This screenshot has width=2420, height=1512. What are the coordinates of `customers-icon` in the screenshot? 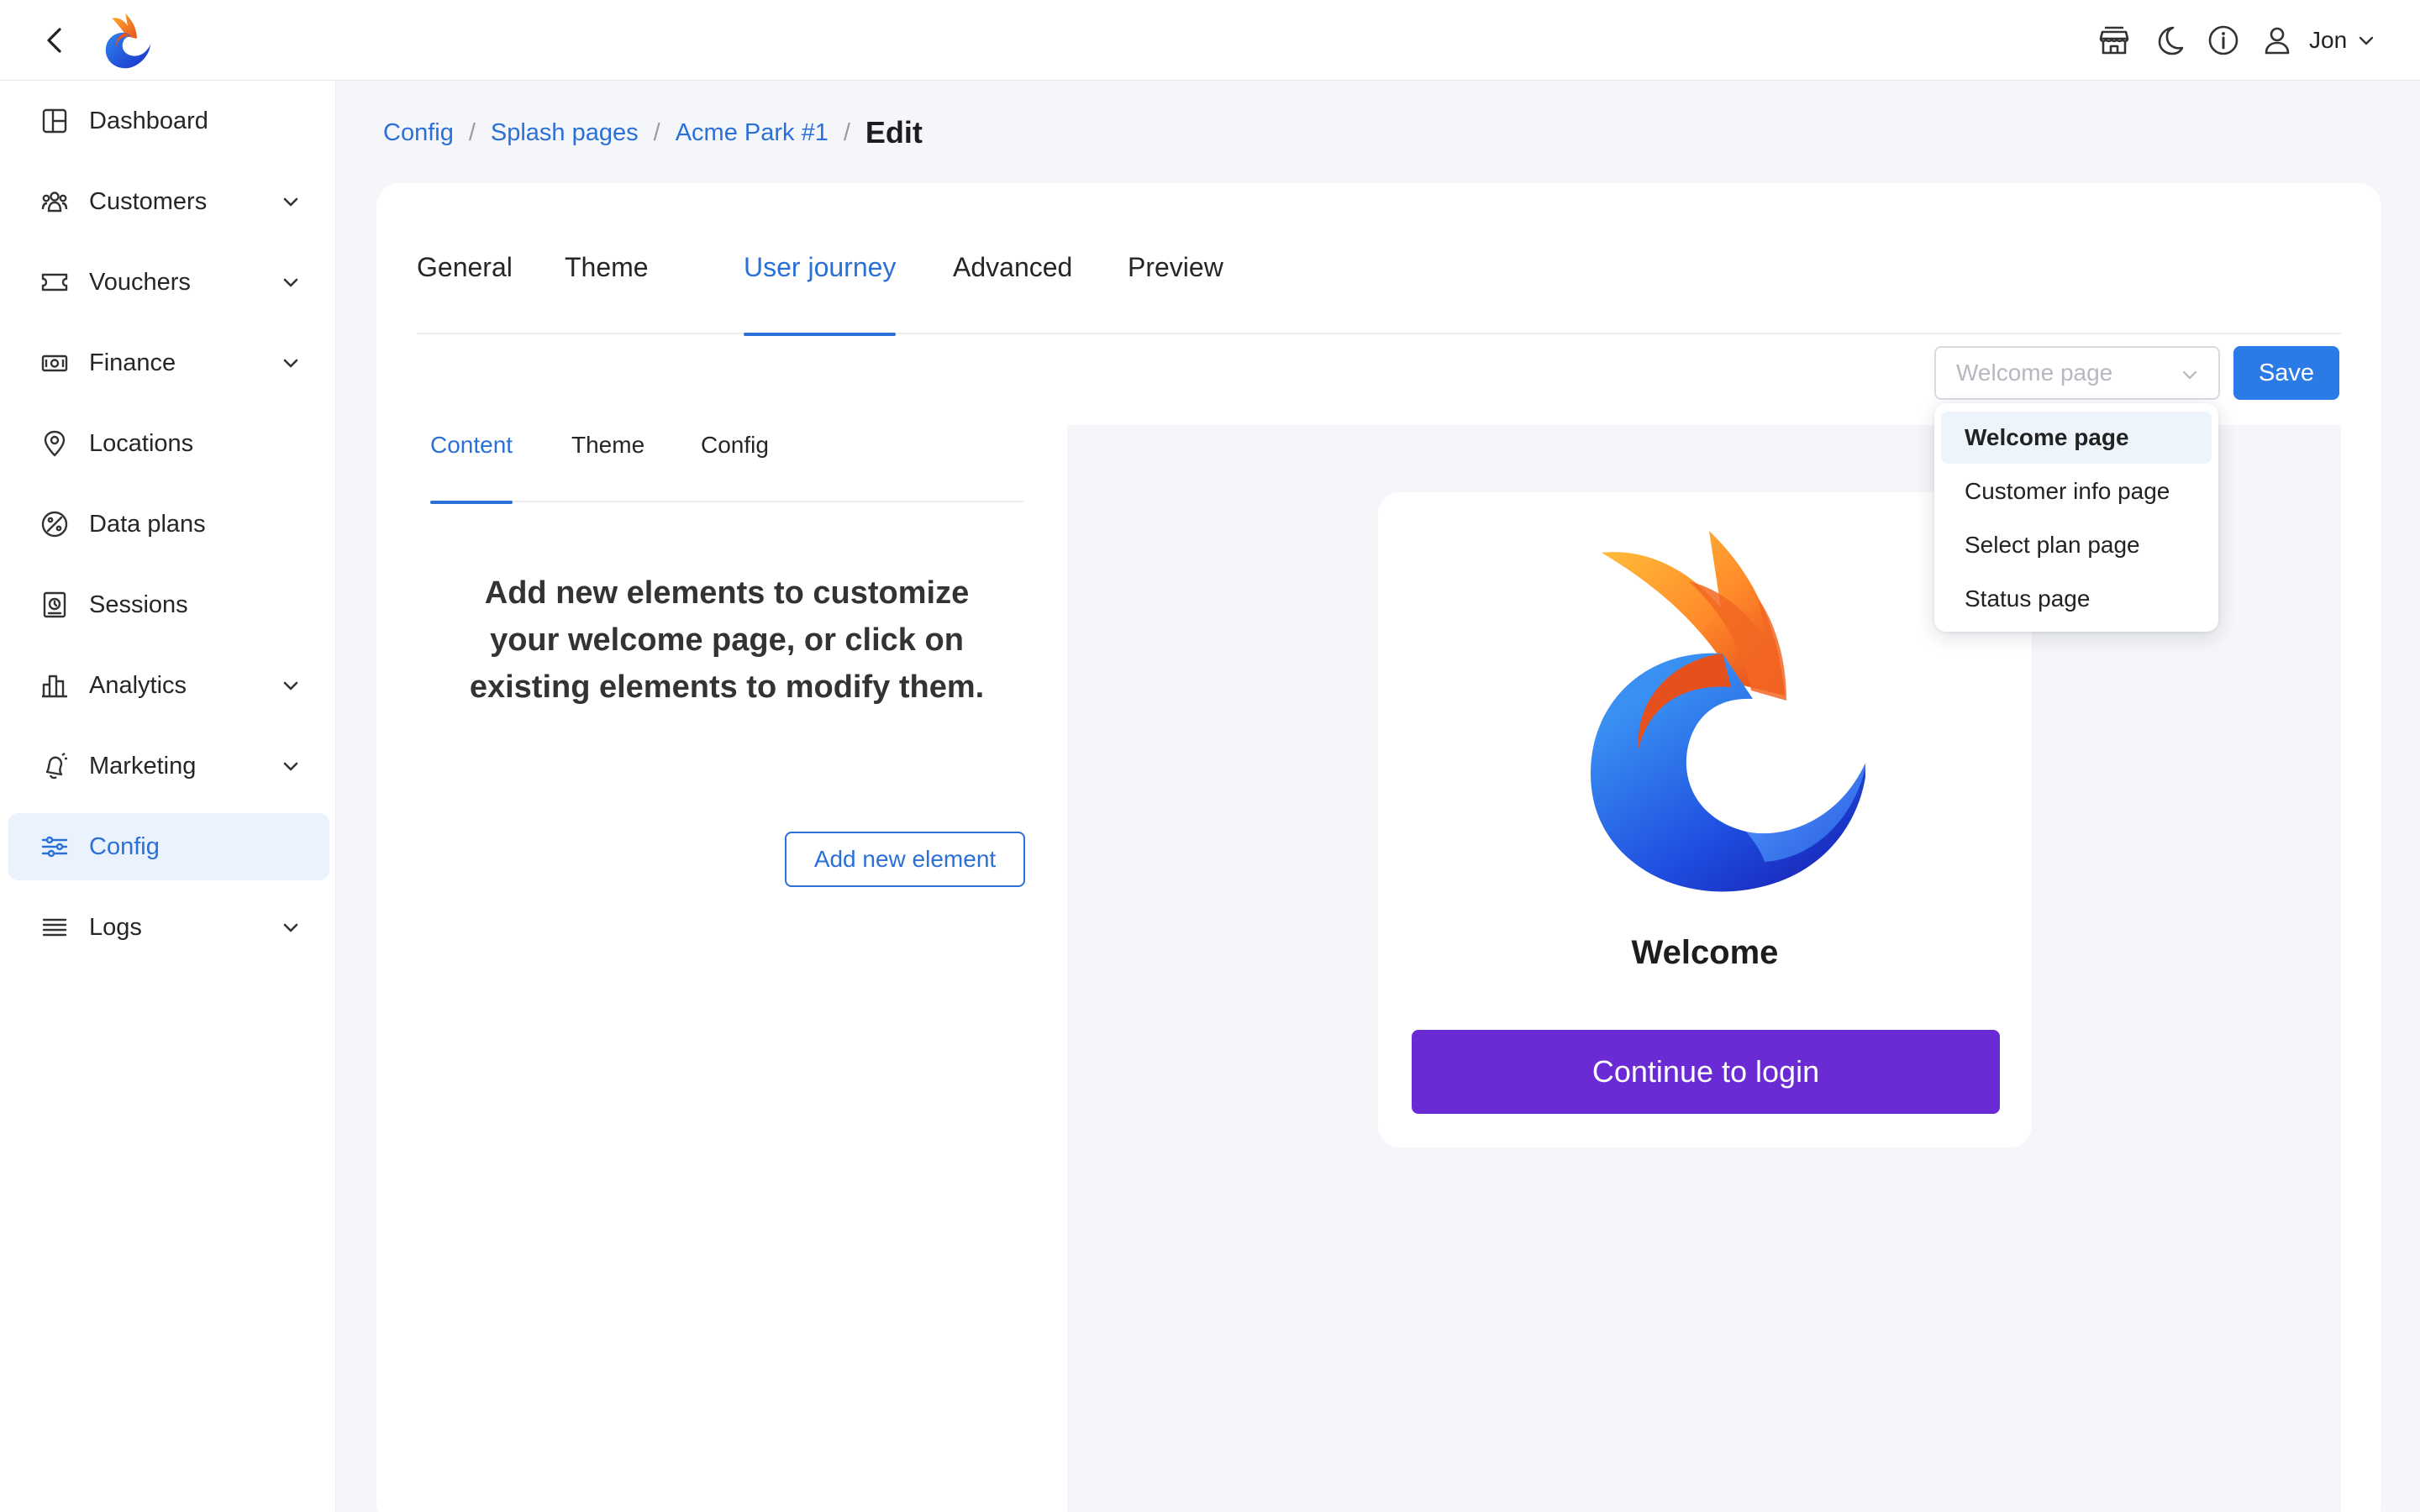 It's located at (54, 201).